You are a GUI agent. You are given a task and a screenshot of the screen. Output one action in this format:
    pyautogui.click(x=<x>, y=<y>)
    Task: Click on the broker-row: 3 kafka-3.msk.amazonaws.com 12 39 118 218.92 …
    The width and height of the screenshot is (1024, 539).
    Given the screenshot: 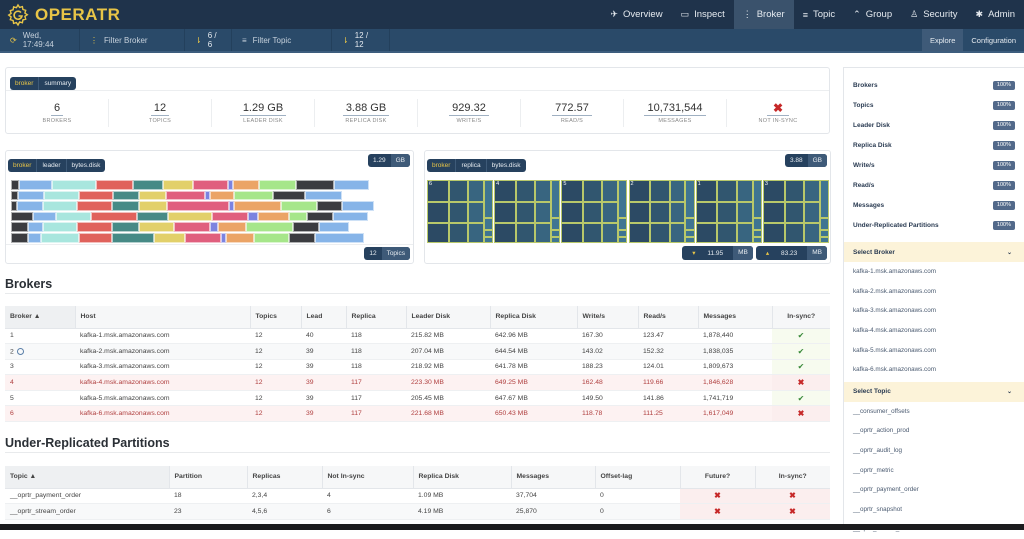 What is the action you would take?
    pyautogui.click(x=417, y=367)
    